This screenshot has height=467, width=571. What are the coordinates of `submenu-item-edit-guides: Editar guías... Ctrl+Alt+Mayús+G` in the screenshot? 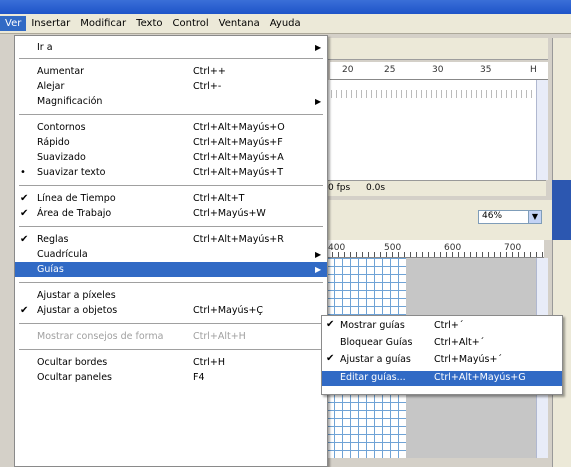 It's located at (442, 378).